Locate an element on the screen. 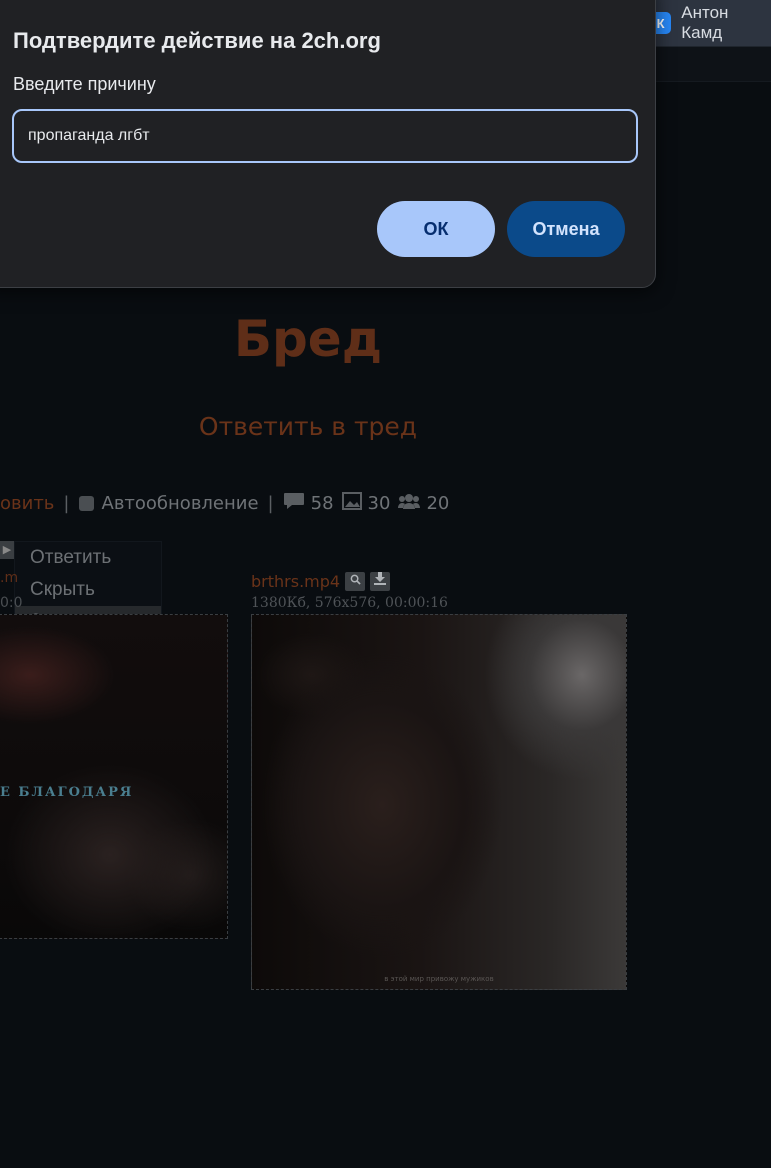  bookmark-bar: К Антон Камд is located at coordinates (705, 23).